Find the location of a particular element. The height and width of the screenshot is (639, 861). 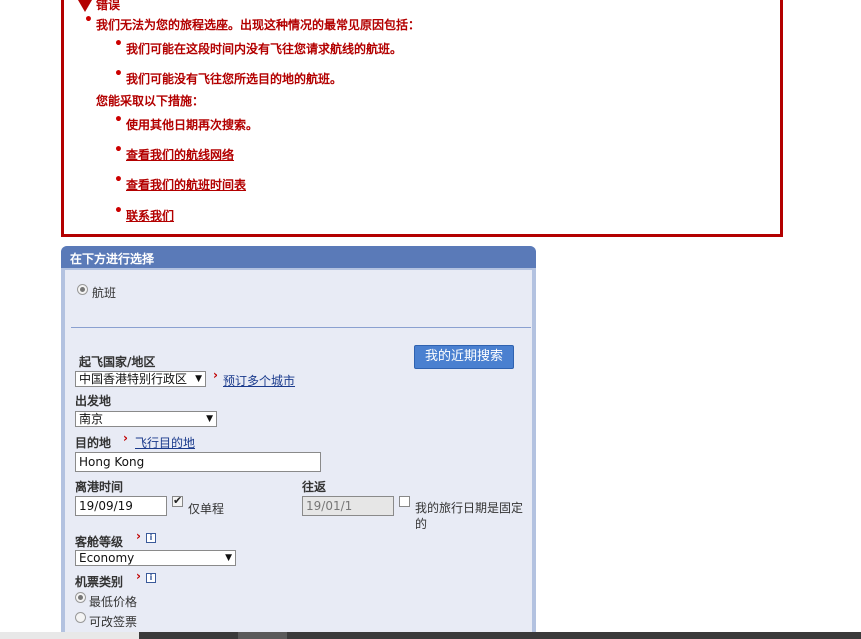

recent-searches-button: 我的近期搜索 is located at coordinates (464, 357).